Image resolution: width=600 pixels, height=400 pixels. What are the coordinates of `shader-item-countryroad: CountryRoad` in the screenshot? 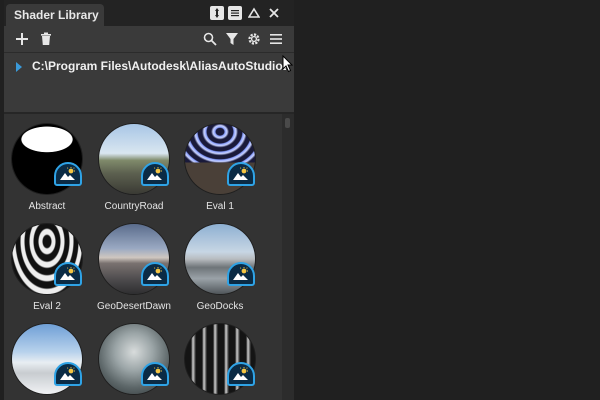 It's located at (134, 166).